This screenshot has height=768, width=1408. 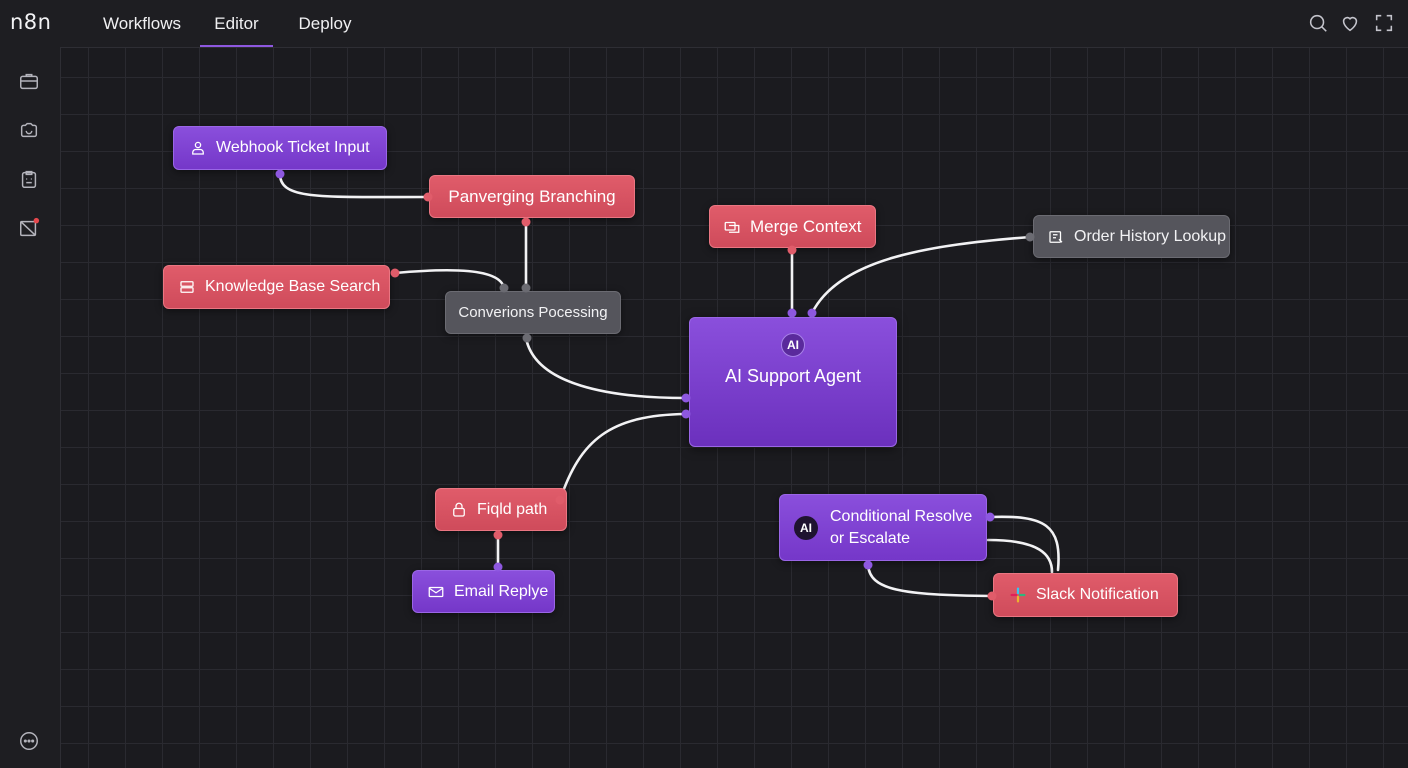 What do you see at coordinates (901, 516) in the screenshot?
I see `node-label-line1: Conditional Resolve` at bounding box center [901, 516].